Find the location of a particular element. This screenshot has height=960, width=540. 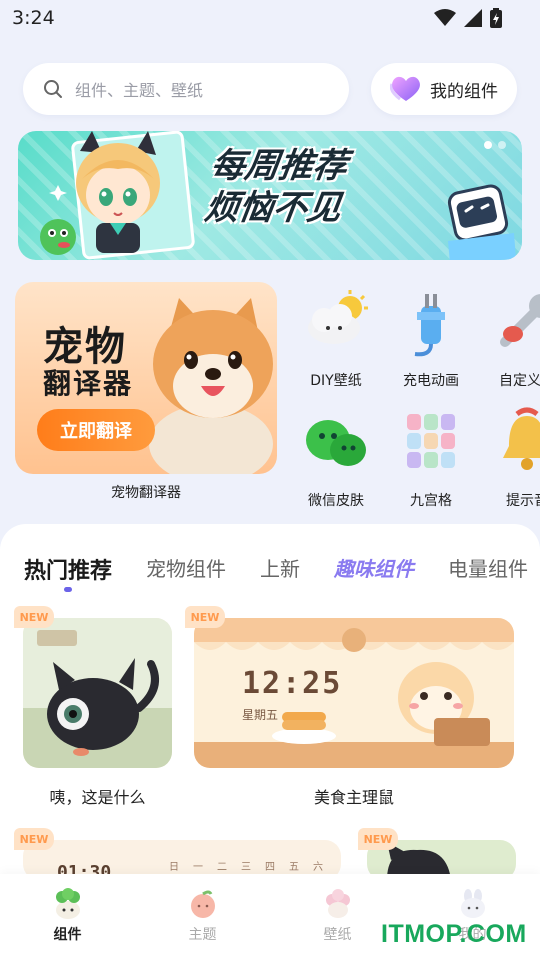

calendar-header: 日 一 二 三 四 五 六 is located at coordinates (246, 865).